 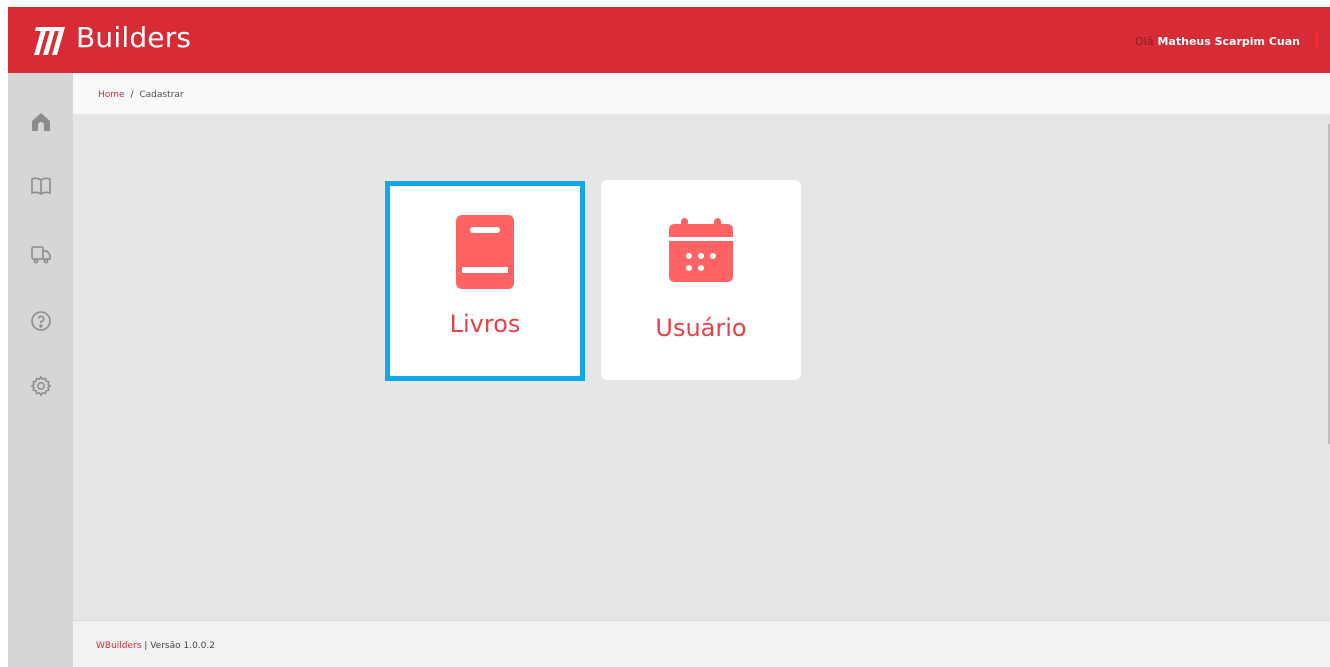 I want to click on sidebar-item-help, so click(x=41, y=321).